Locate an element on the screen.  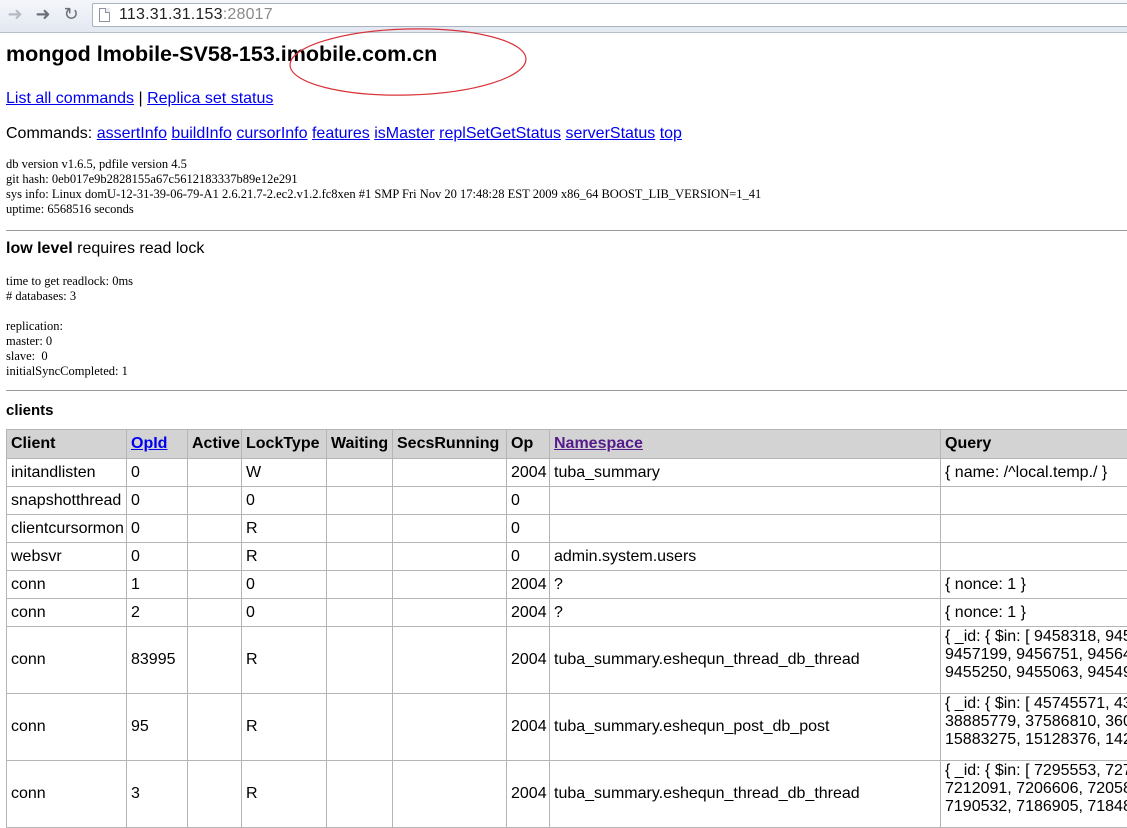
reload-icon: ↻ is located at coordinates (71, 14).